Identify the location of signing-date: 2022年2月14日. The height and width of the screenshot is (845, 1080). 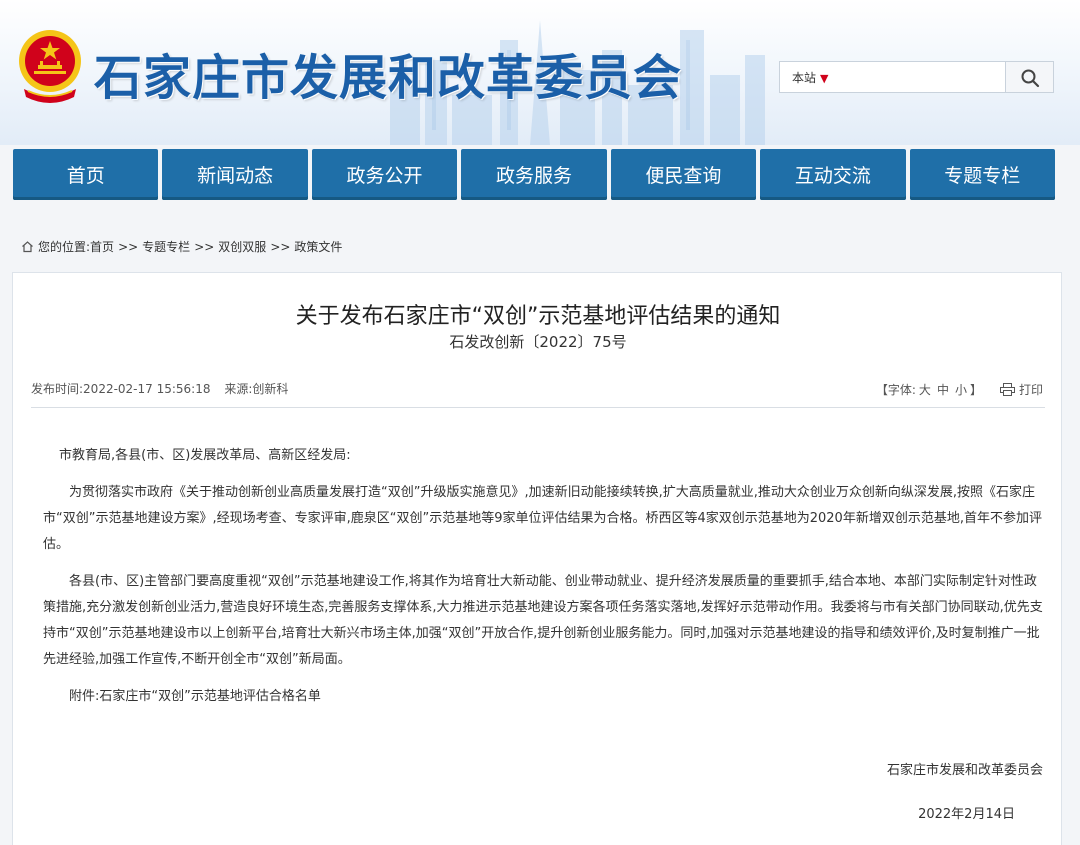
(966, 814).